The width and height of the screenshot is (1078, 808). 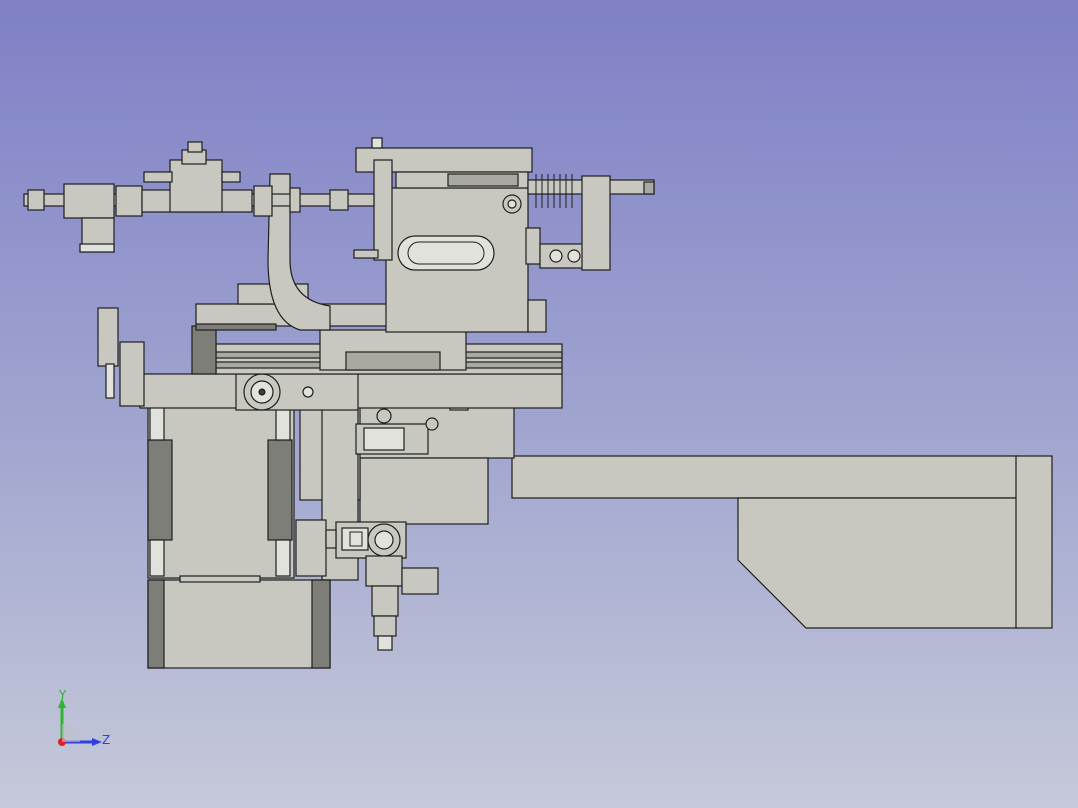 What do you see at coordinates (88, 724) in the screenshot?
I see `axis-triad: Y Z` at bounding box center [88, 724].